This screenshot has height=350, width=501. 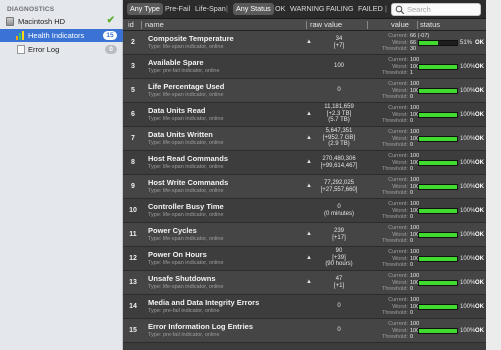 What do you see at coordinates (339, 120) in the screenshot?
I see `raw-value-line: (5.7 TB)` at bounding box center [339, 120].